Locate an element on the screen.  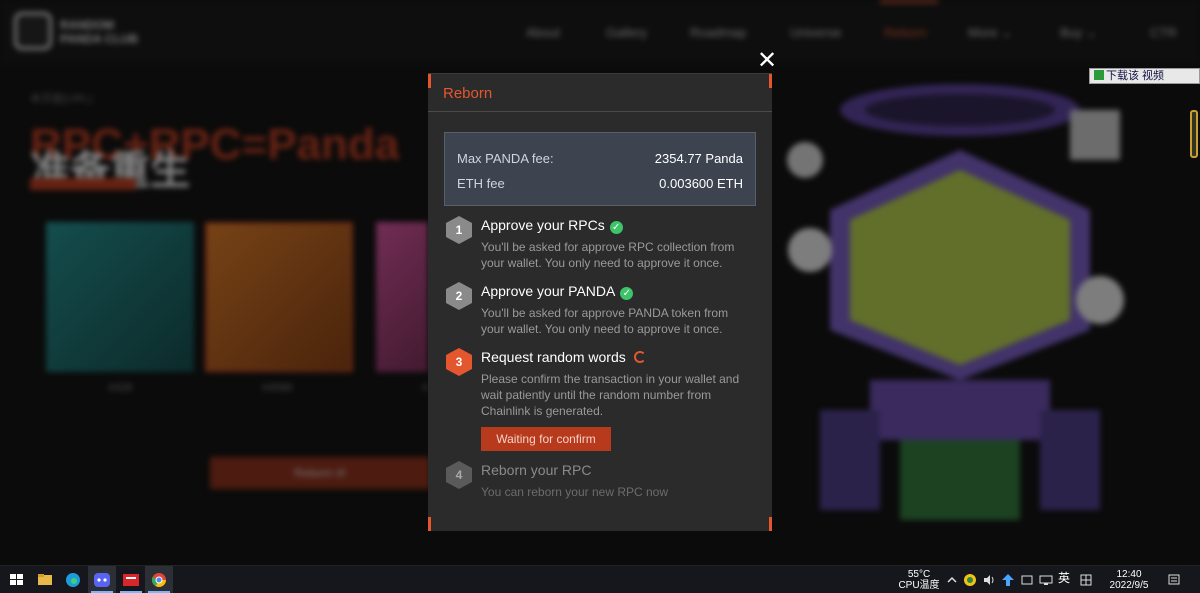
step-title: Approve your PANDA is located at coordinates (548, 291).